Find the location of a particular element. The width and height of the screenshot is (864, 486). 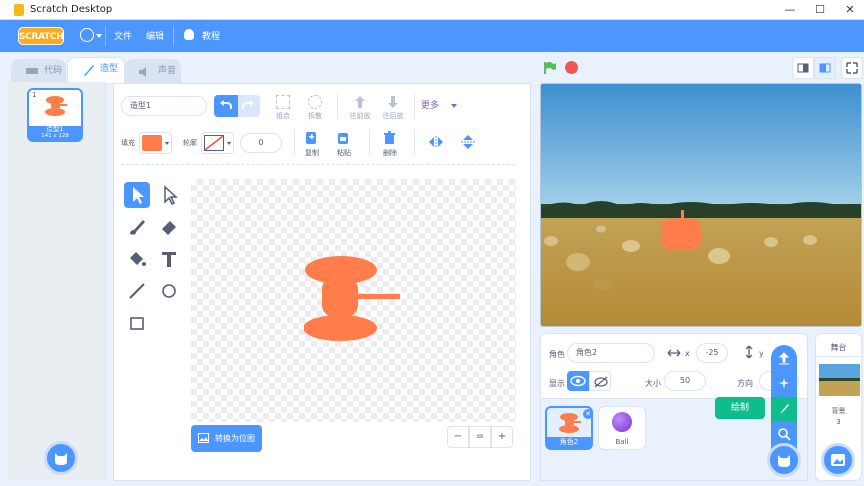

zoom-in-icon: + is located at coordinates (502, 436).